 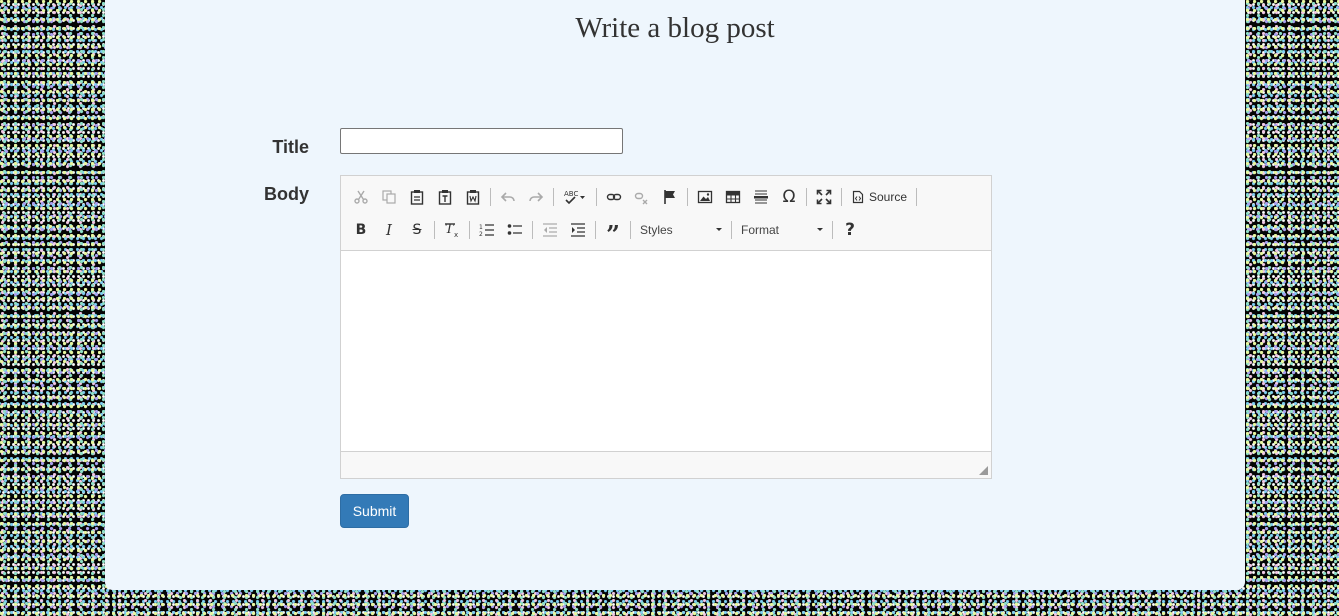 What do you see at coordinates (417, 197) in the screenshot?
I see `paste-icon` at bounding box center [417, 197].